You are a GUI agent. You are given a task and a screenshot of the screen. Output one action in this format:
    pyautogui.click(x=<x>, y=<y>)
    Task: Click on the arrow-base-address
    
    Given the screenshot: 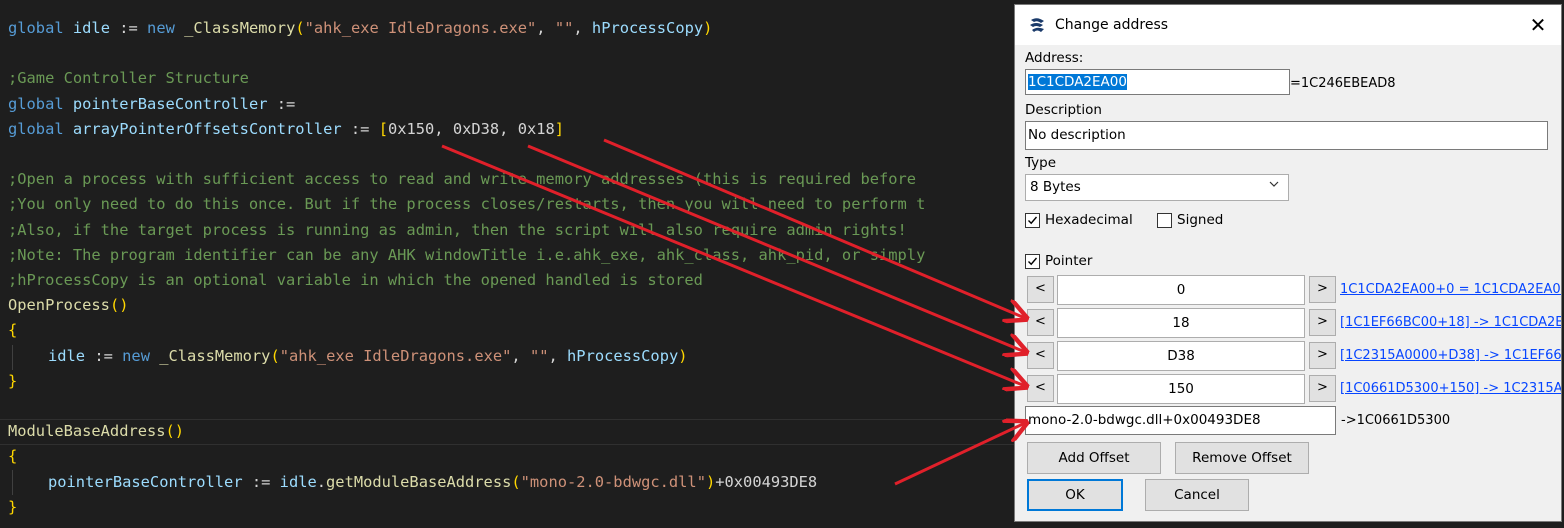 What is the action you would take?
    pyautogui.click(x=959, y=454)
    